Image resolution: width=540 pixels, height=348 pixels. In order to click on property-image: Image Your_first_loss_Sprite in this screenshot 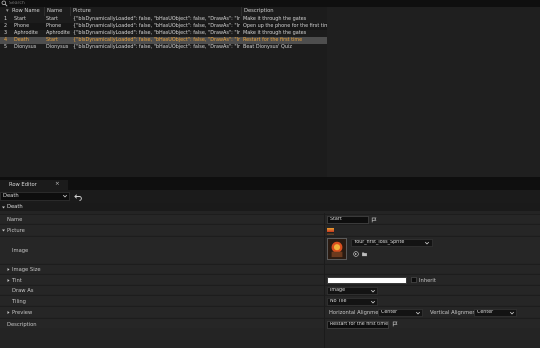, I will do `click(270, 249)`.